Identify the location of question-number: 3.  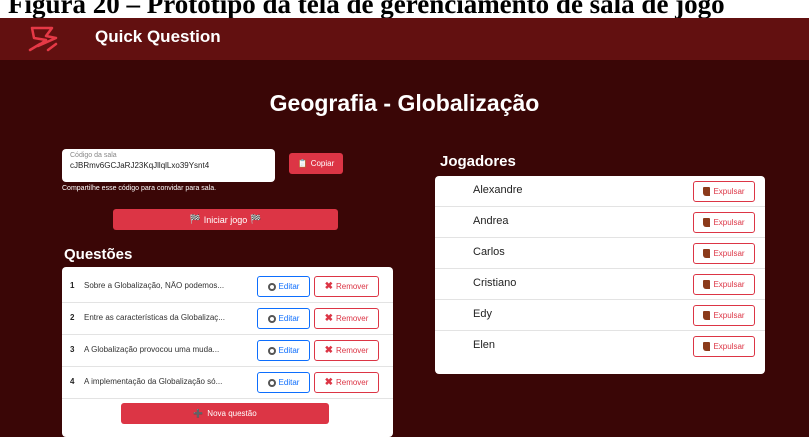
(72, 349).